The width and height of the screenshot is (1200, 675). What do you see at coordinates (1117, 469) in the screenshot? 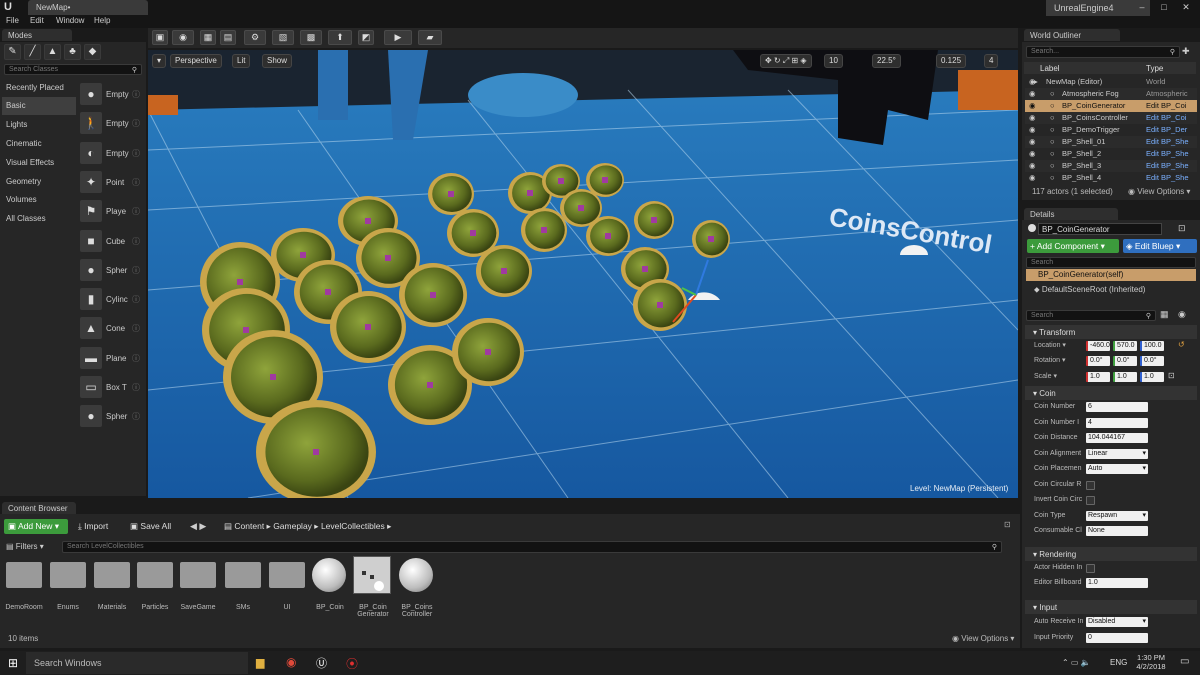
I see `property-dropdown: Auto ▾` at bounding box center [1117, 469].